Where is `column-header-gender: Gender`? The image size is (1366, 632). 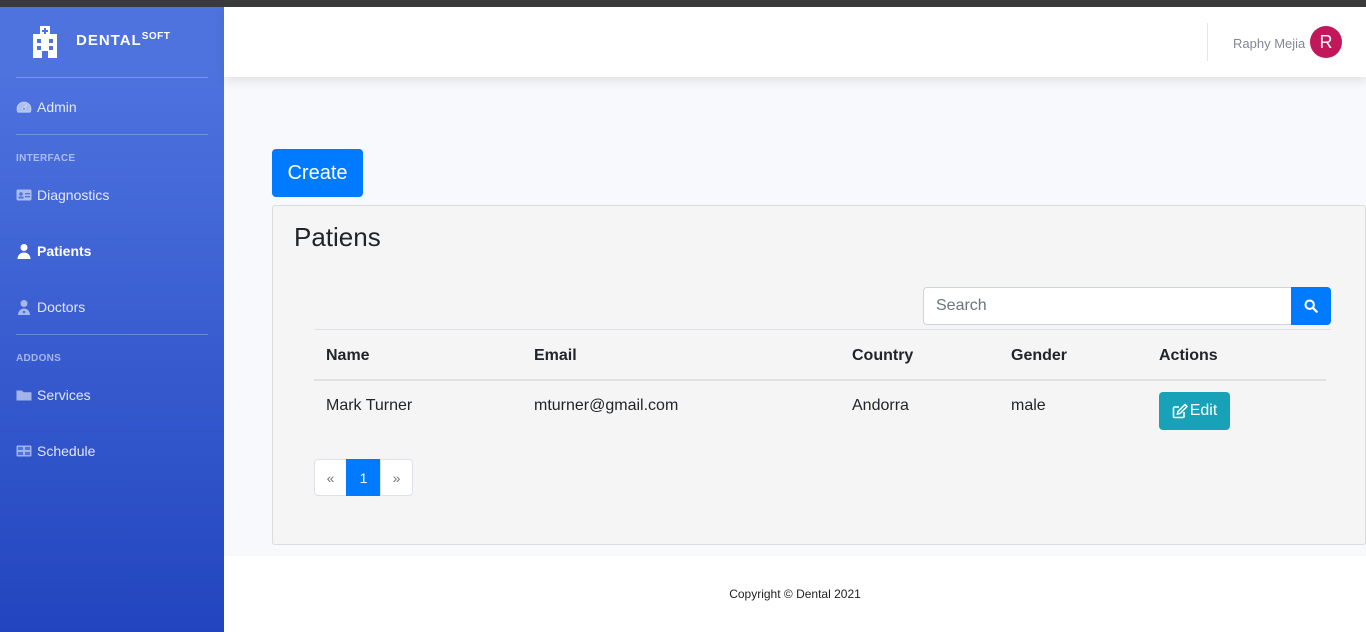
column-header-gender: Gender is located at coordinates (1039, 355).